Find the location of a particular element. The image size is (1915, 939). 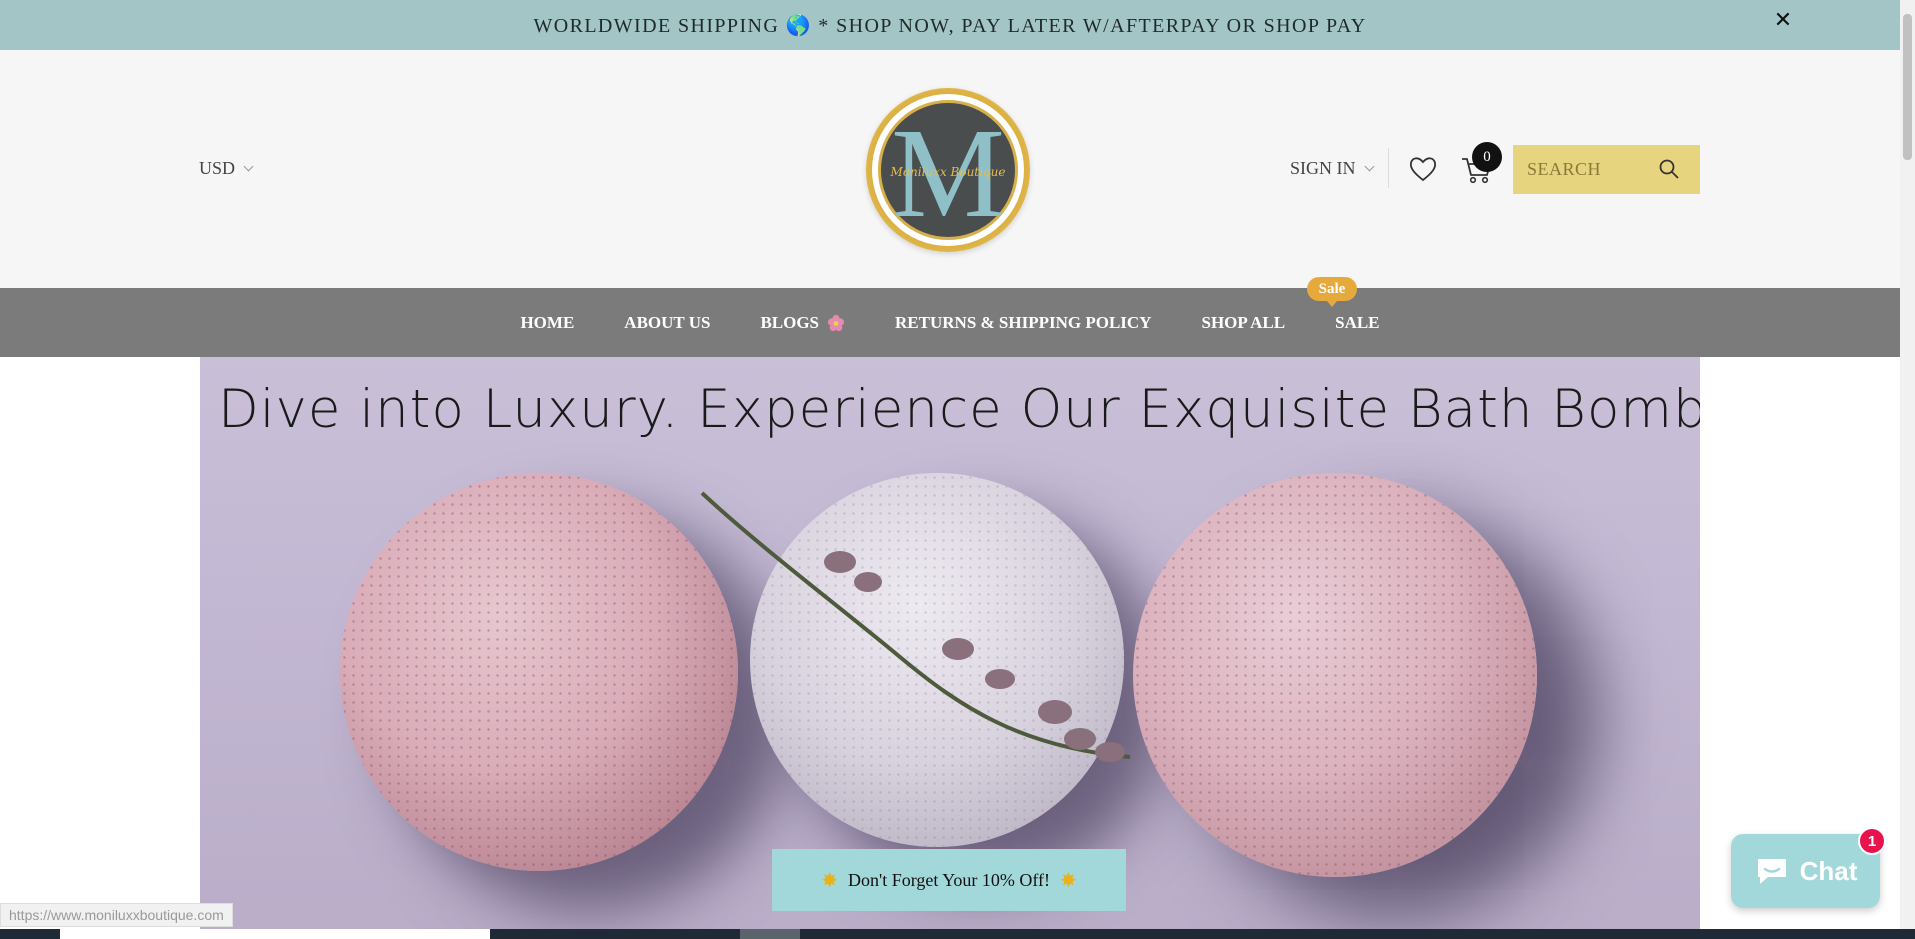

flower-icon is located at coordinates (836, 322).